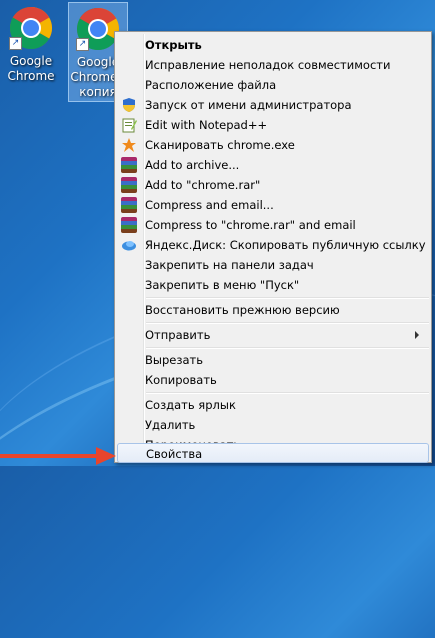 The width and height of the screenshot is (435, 638). I want to click on desktop-icon-label: Google Chrome, so click(31, 68).